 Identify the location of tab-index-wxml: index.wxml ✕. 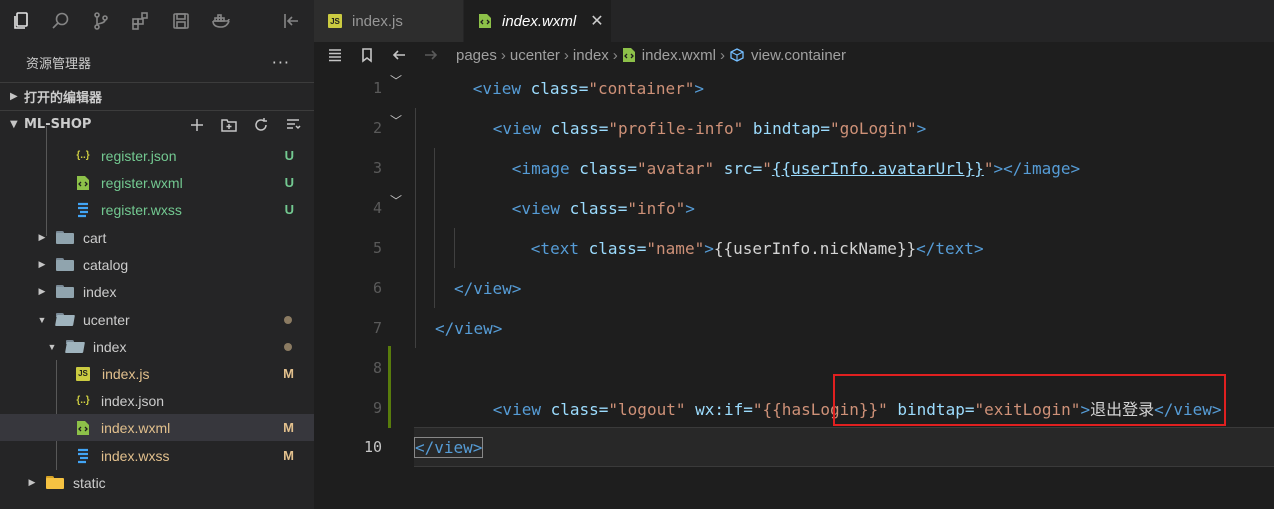
(538, 21).